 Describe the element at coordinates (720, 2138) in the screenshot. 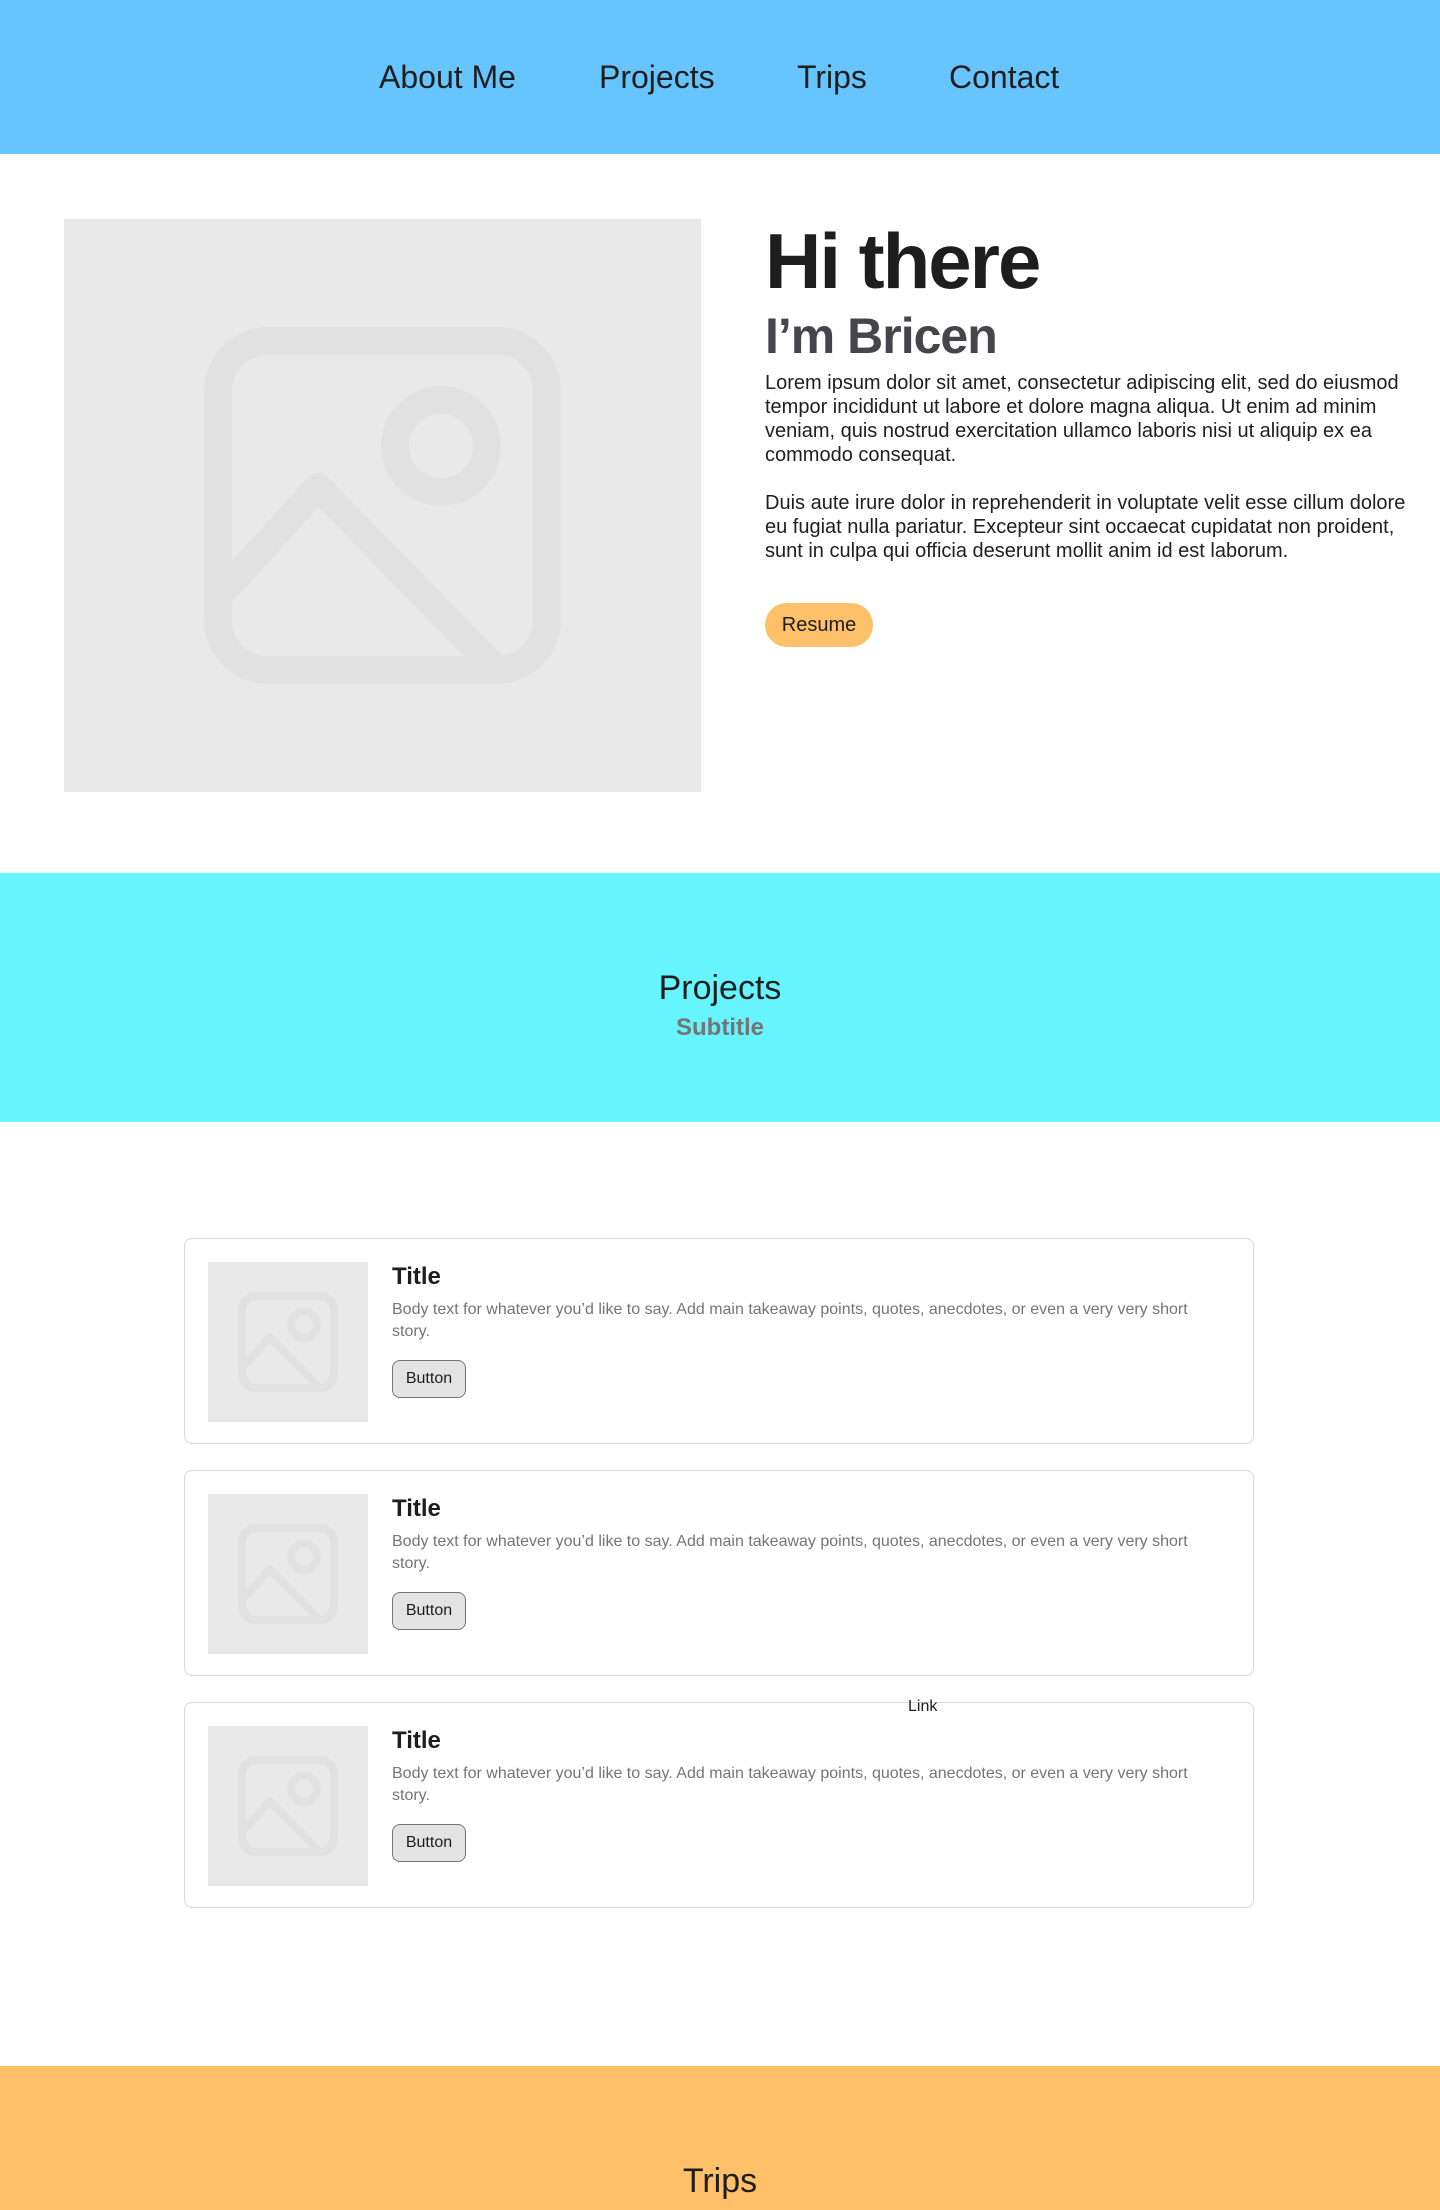

I see `trips-section-header: Trips` at that location.